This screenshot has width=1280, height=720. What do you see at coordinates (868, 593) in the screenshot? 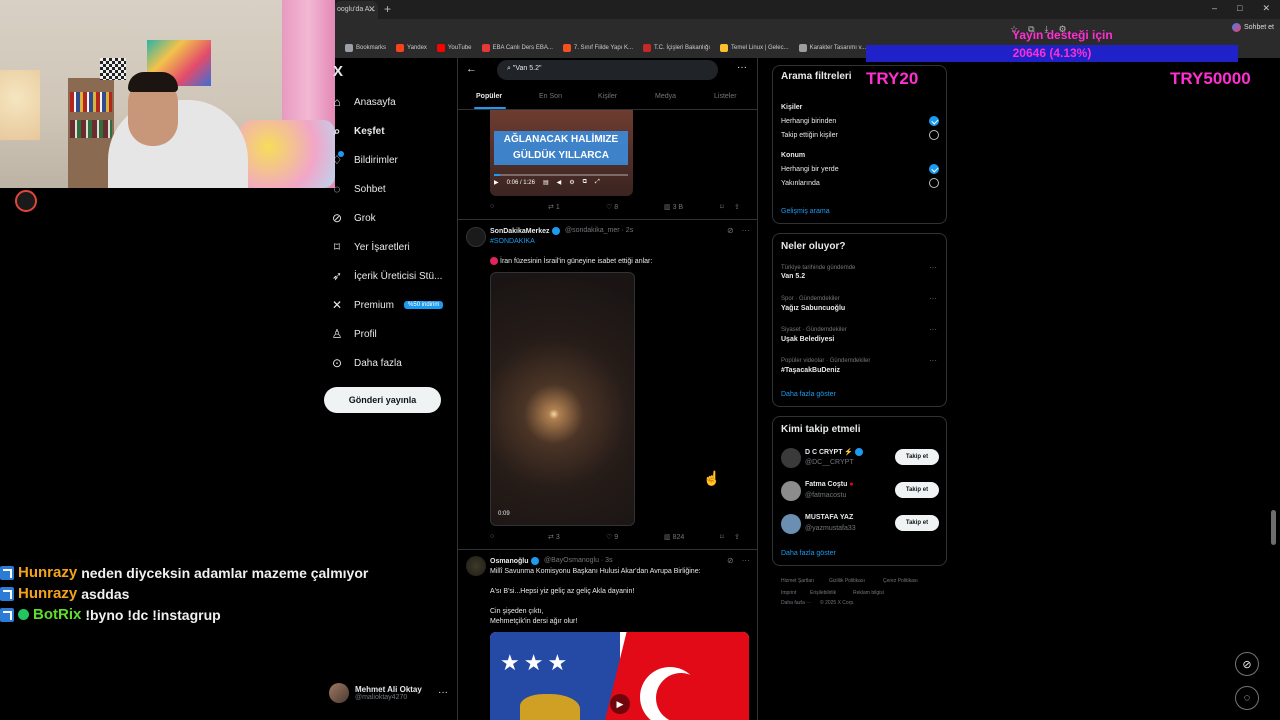
I see `footer-link: Reklam bilgisi` at bounding box center [868, 593].